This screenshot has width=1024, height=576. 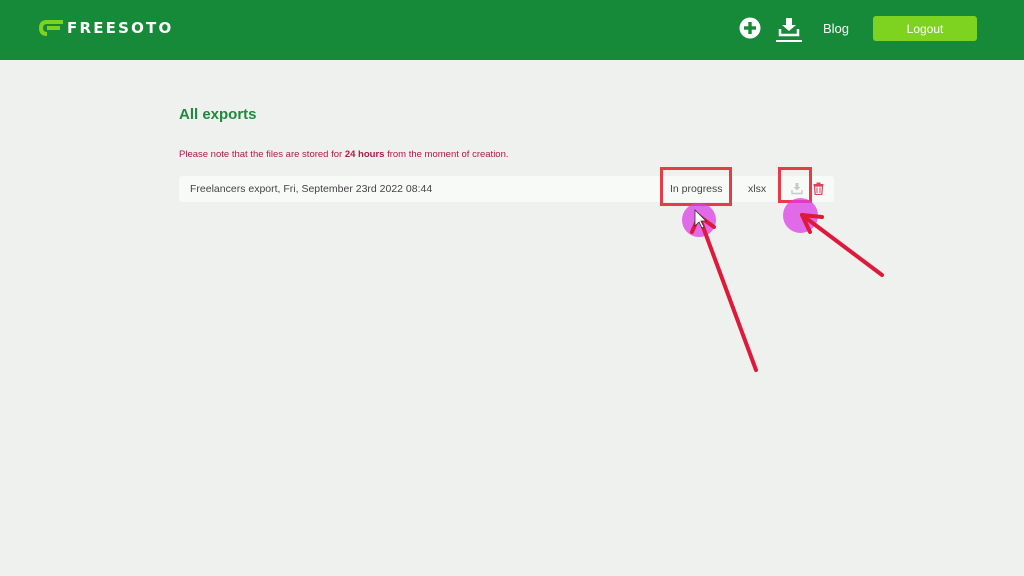 What do you see at coordinates (696, 189) in the screenshot?
I see `export-status: In progress` at bounding box center [696, 189].